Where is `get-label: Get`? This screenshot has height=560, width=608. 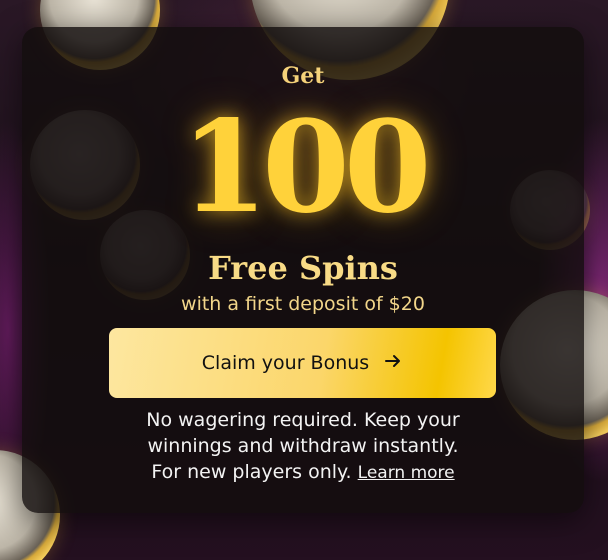
get-label: Get is located at coordinates (303, 76).